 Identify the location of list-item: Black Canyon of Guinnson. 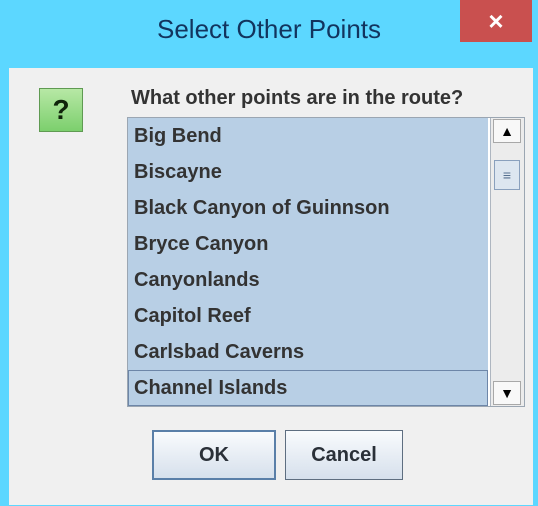
(308, 208).